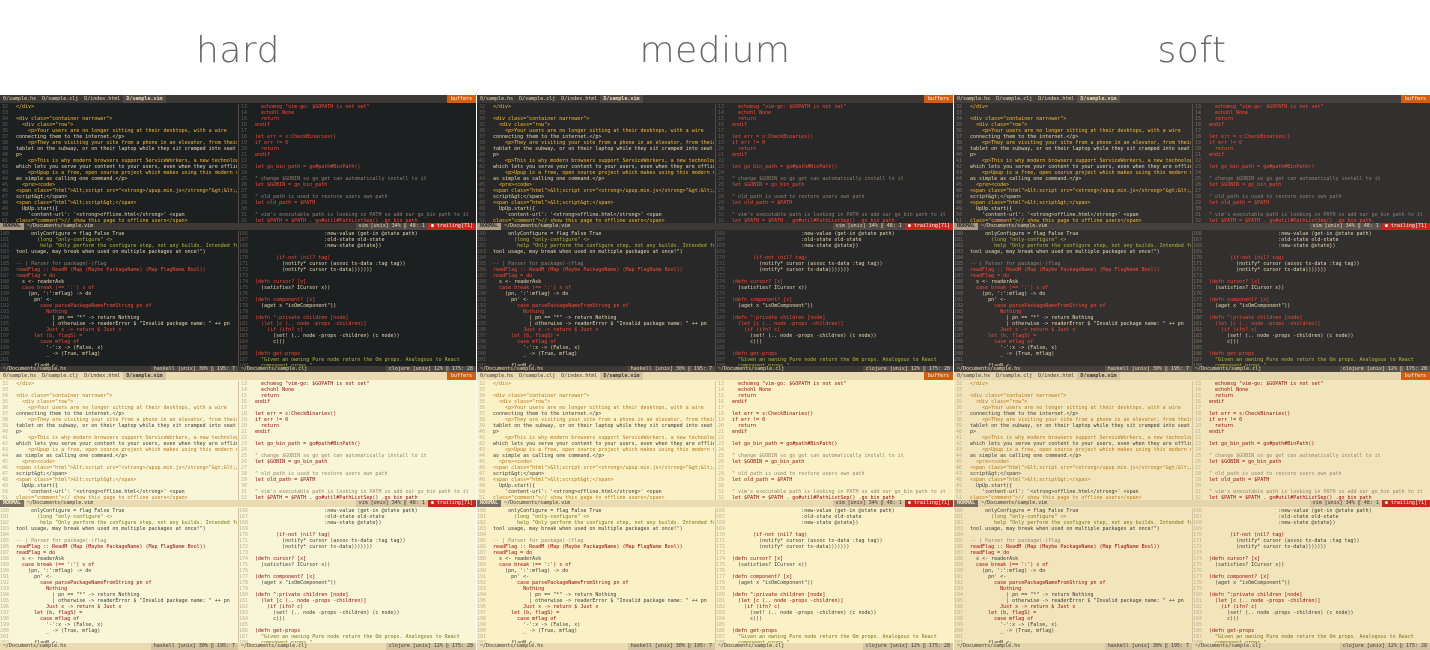  I want to click on heading-hard: hard, so click(238, 50).